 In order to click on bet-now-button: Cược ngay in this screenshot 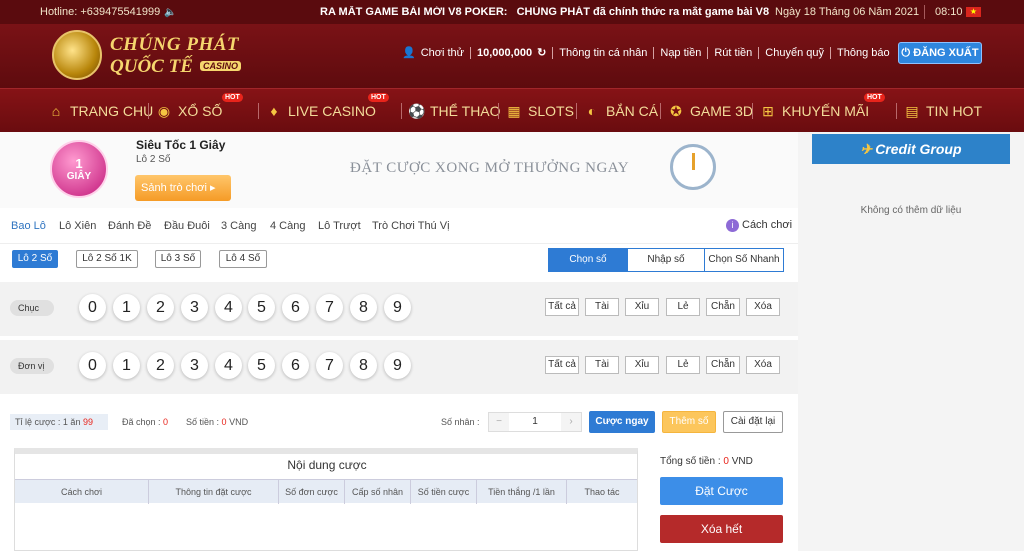, I will do `click(622, 422)`.